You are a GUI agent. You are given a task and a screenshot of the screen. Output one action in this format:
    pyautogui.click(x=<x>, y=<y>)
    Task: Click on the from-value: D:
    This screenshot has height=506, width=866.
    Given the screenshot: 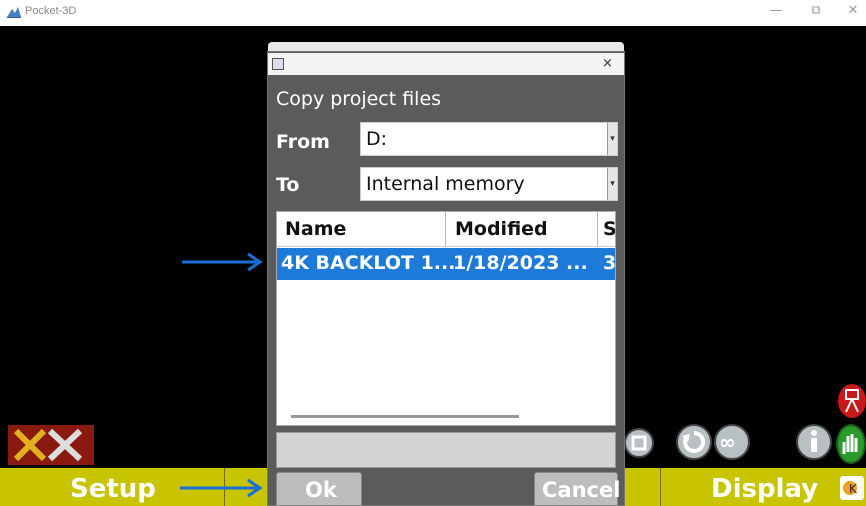 What is the action you would take?
    pyautogui.click(x=377, y=139)
    